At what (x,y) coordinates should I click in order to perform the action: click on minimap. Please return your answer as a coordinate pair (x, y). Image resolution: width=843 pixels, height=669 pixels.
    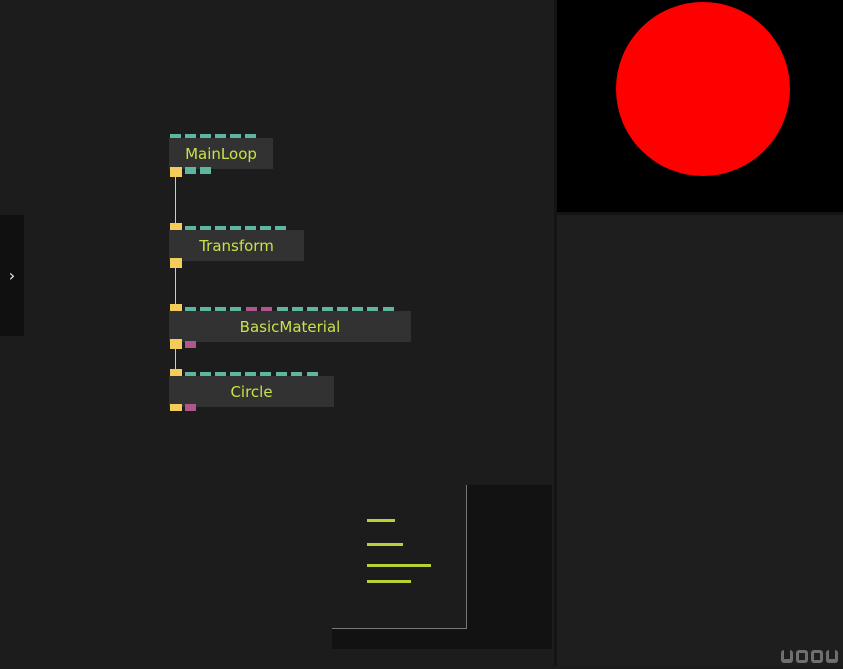
    Looking at the image, I should click on (442, 567).